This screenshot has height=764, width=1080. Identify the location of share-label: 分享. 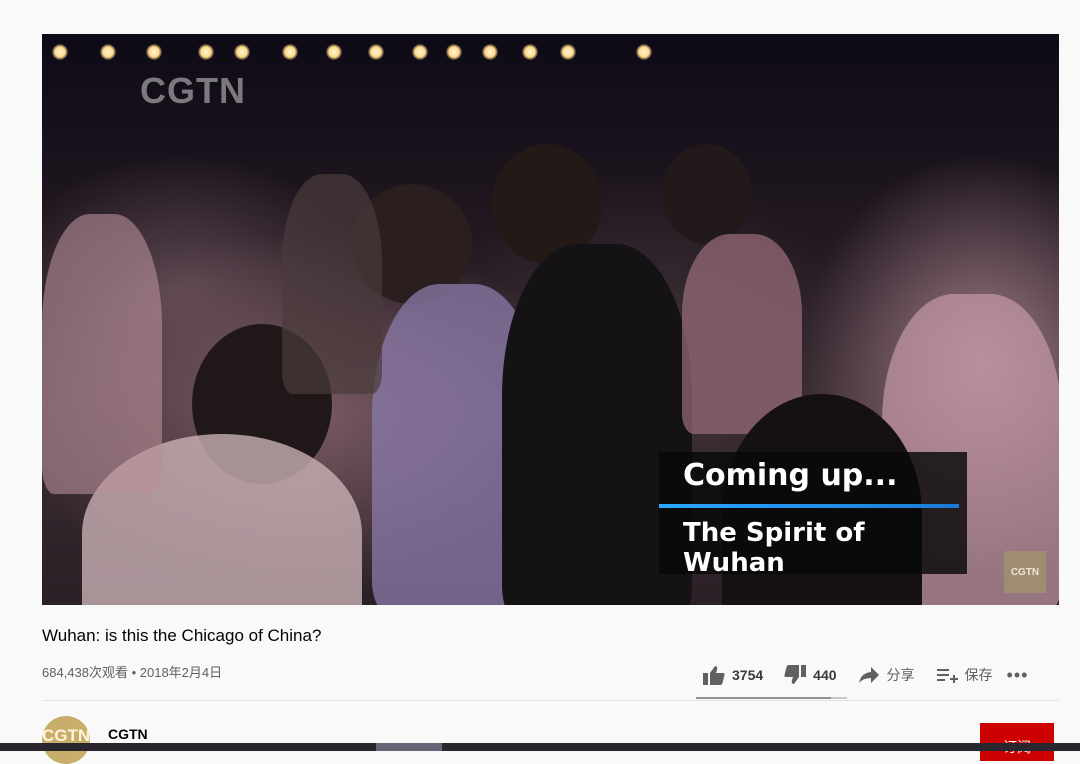
(900, 675).